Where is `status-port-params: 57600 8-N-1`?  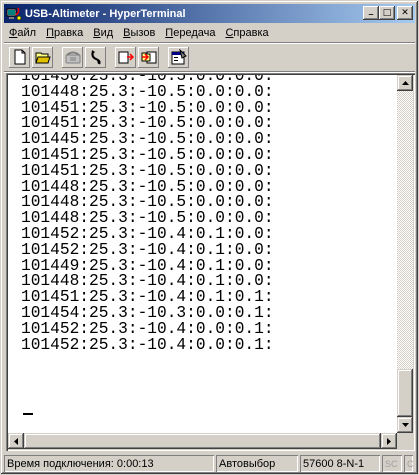 status-port-params: 57600 8-N-1 is located at coordinates (340, 463).